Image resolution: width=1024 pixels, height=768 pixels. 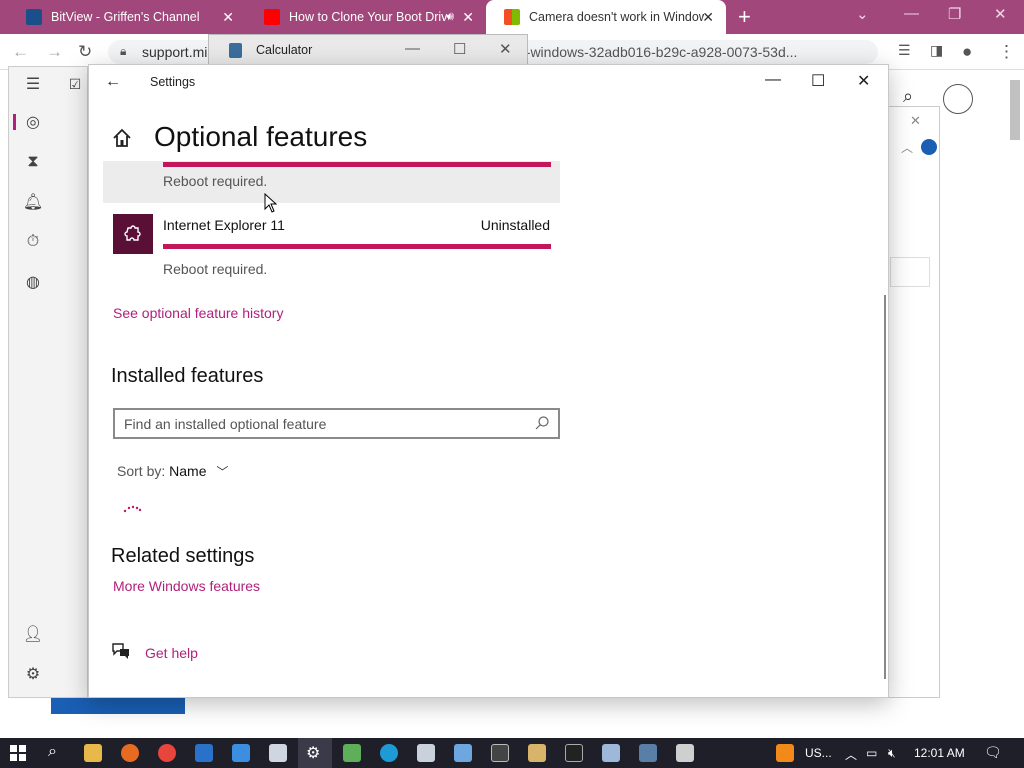 What do you see at coordinates (993, 752) in the screenshot?
I see `notification-icon: 🗨︎` at bounding box center [993, 752].